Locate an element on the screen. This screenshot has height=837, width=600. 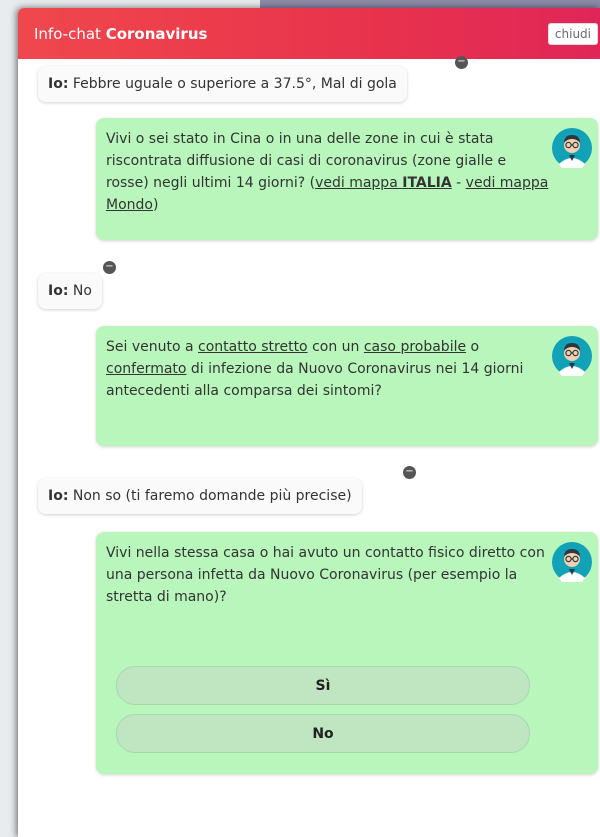
user-message: Io: No is located at coordinates (70, 291).